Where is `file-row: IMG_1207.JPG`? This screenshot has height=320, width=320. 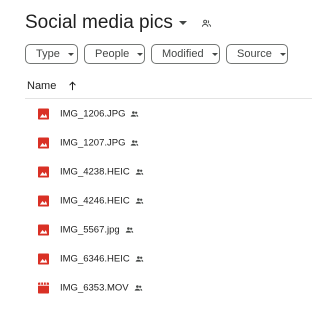 file-row: IMG_1207.JPG is located at coordinates (168, 142).